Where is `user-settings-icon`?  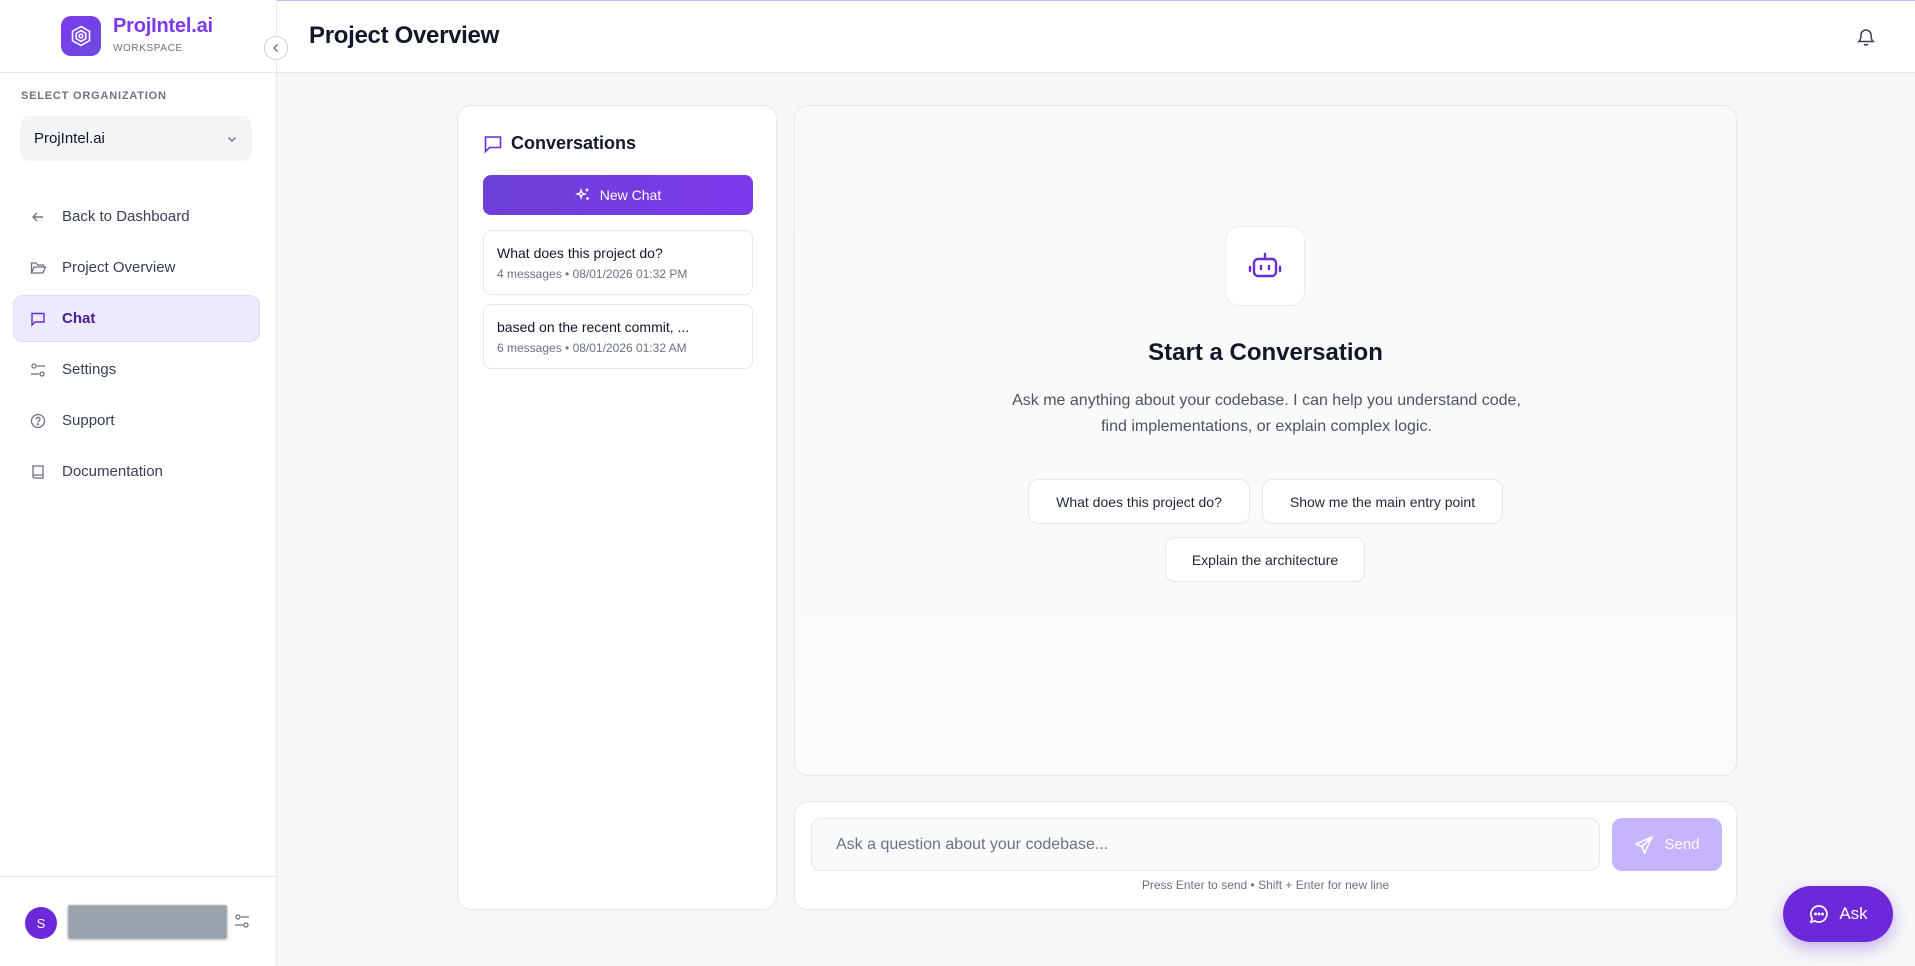 user-settings-icon is located at coordinates (242, 921).